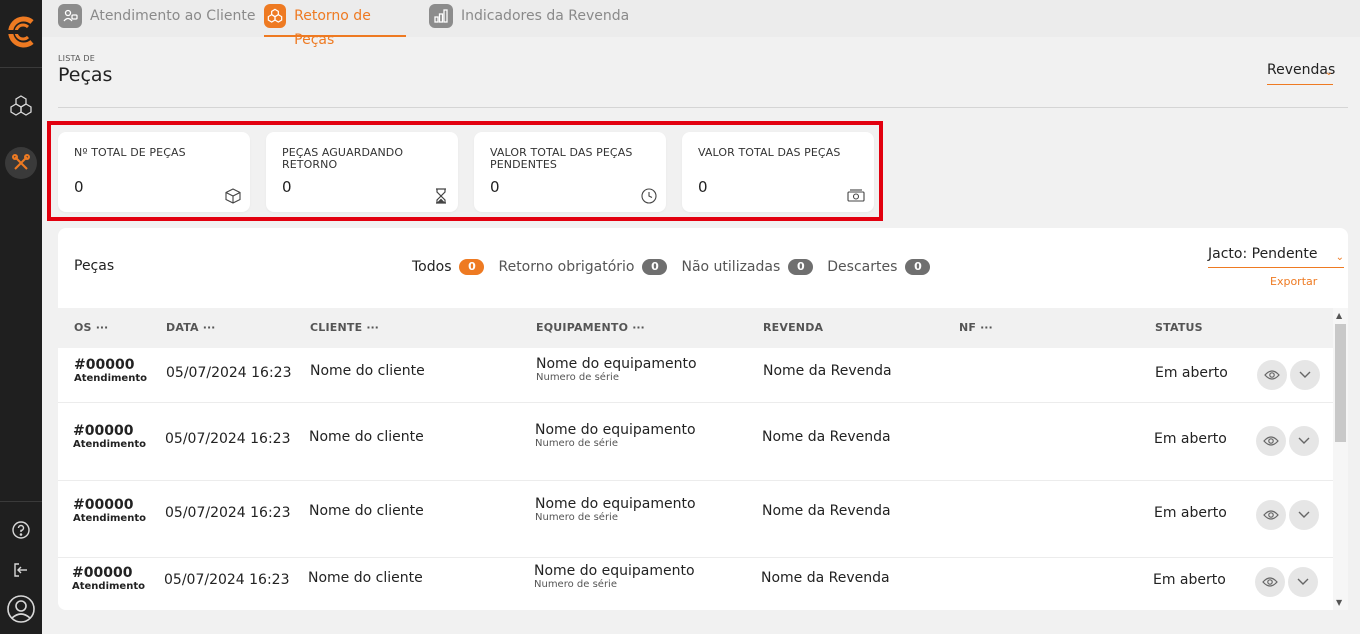  Describe the element at coordinates (344, 327) in the screenshot. I see `column-header-cliente: CLIENTE ···` at that location.